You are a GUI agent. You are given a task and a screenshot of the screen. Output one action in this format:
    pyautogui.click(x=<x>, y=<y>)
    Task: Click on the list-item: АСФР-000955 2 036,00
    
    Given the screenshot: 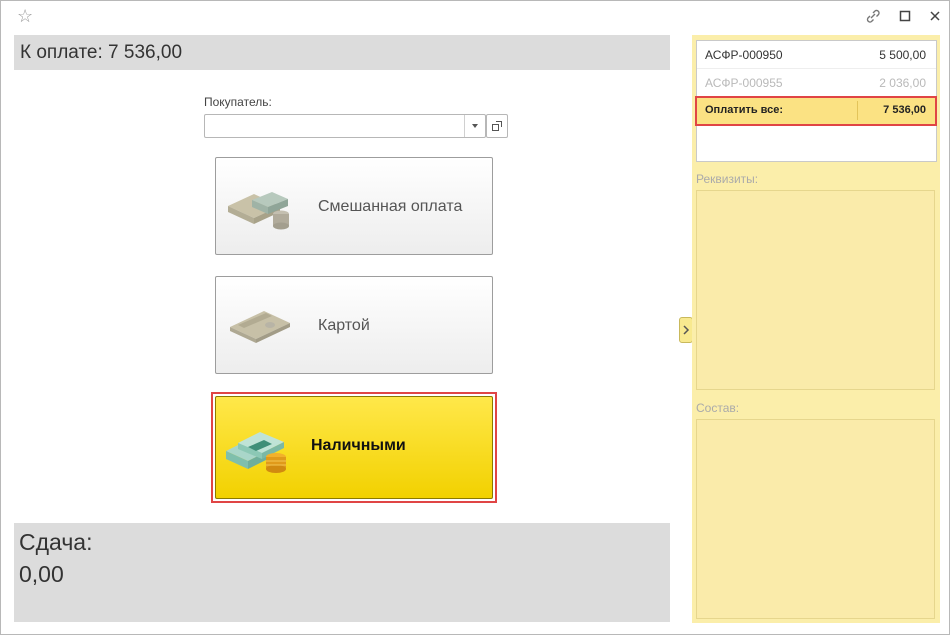 What is the action you would take?
    pyautogui.click(x=816, y=83)
    